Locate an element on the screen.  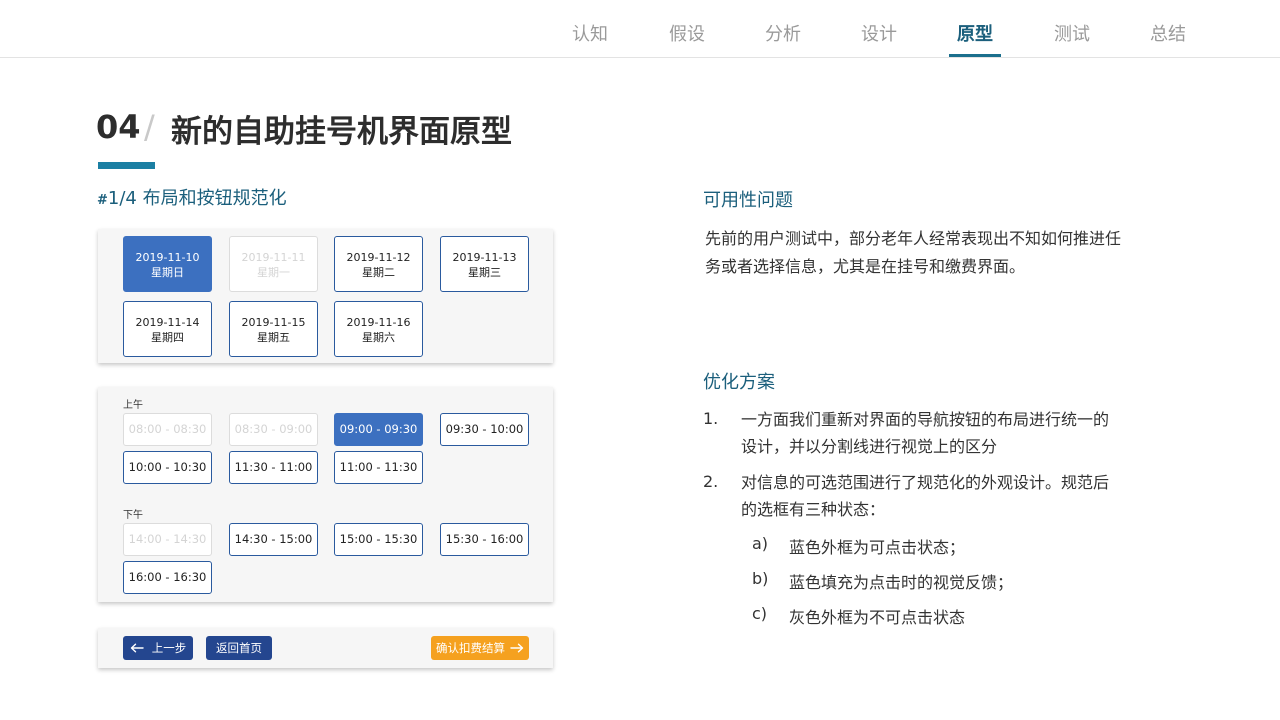
solution-heading: 优化方案 is located at coordinates (739, 382).